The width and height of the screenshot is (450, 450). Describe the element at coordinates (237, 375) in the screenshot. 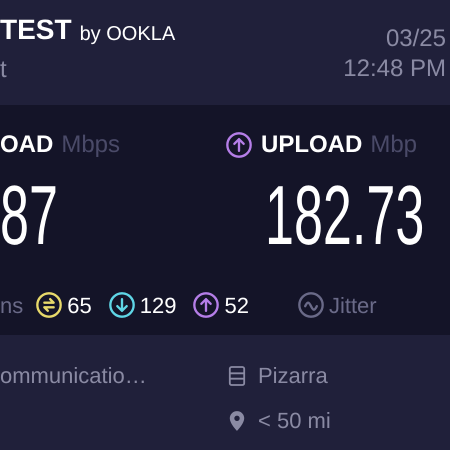

I see `server-icon` at that location.